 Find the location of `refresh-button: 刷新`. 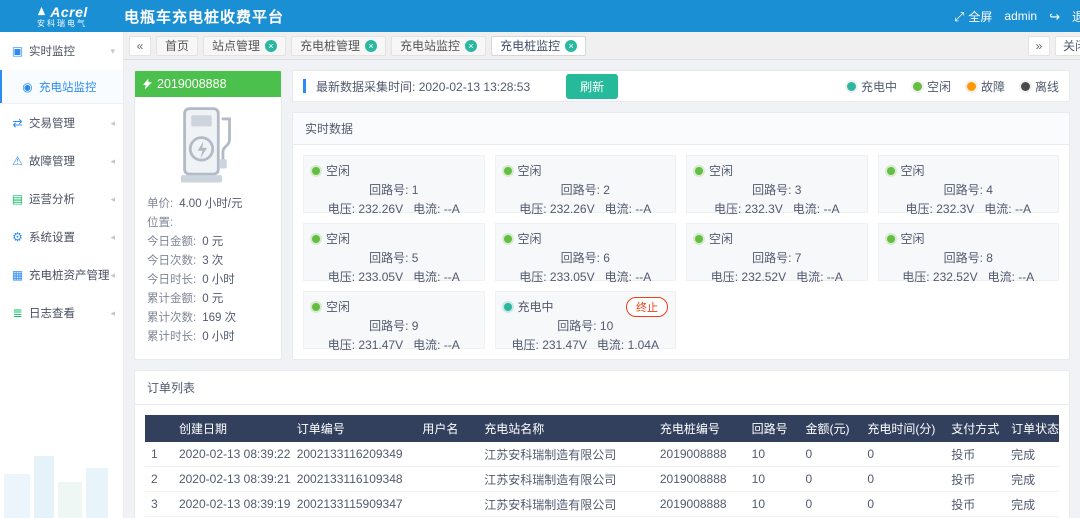

refresh-button: 刷新 is located at coordinates (592, 86).